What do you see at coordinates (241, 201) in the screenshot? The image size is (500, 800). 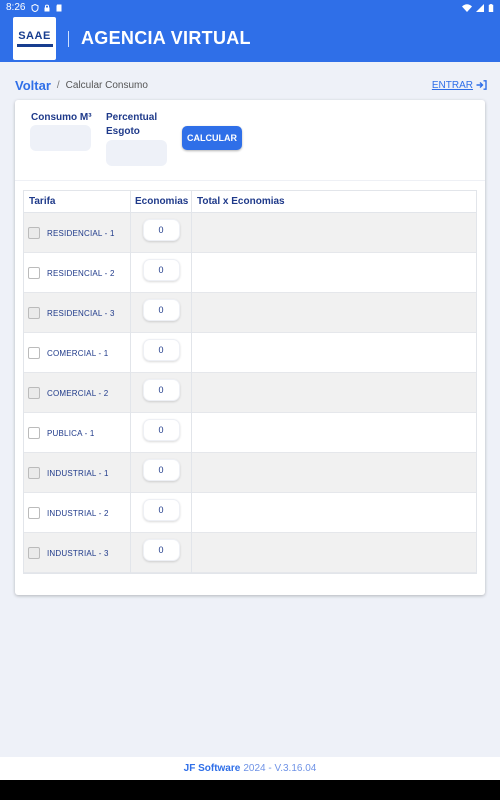 I see `header-total: Total x Economias` at bounding box center [241, 201].